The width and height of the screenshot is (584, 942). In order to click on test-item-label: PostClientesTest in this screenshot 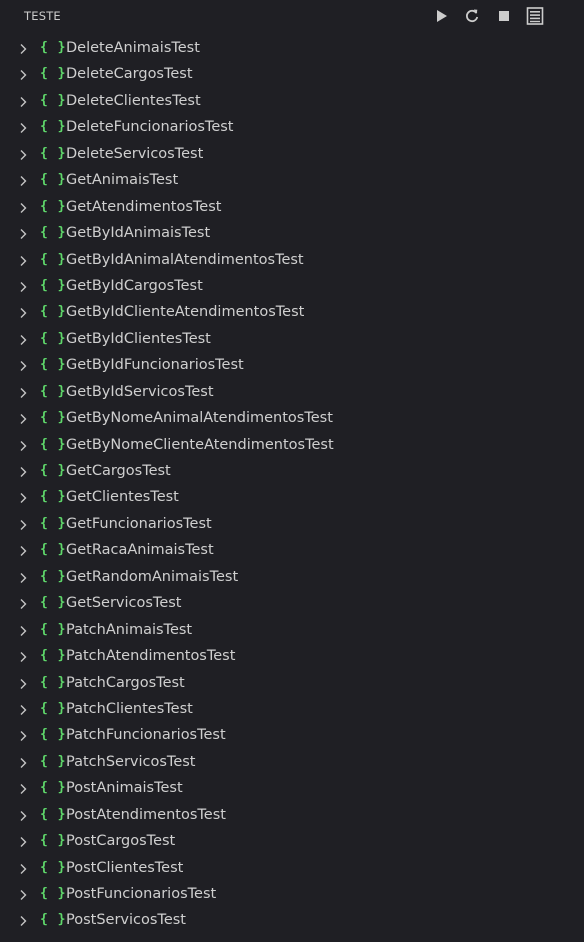, I will do `click(125, 867)`.